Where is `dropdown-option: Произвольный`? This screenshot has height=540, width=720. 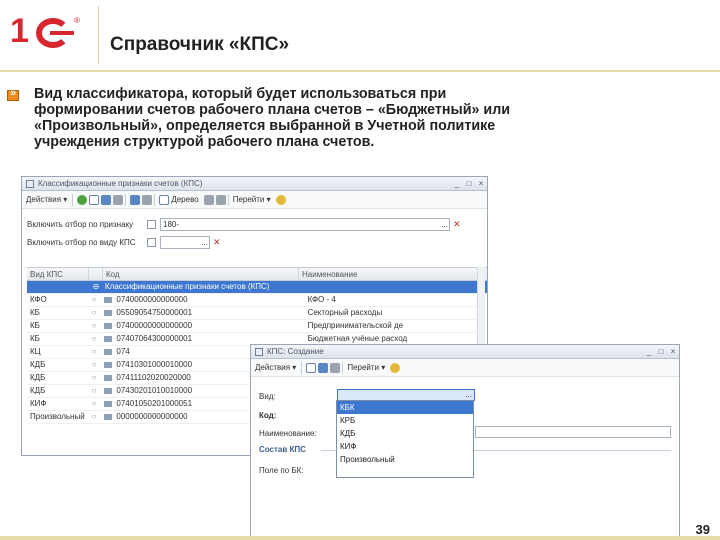
dropdown-option: Произвольный is located at coordinates (405, 459).